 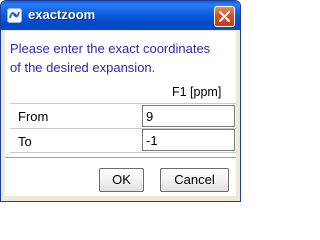 I want to click on close-icon, so click(x=224, y=16).